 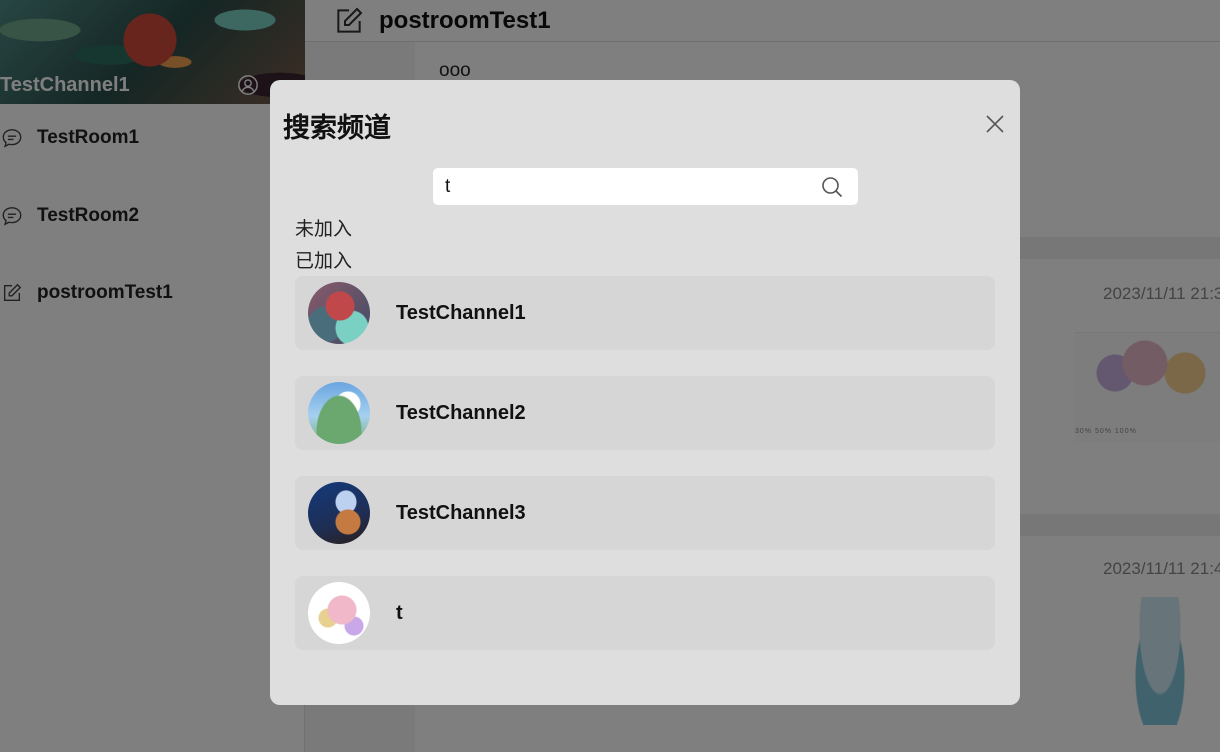 I want to click on search-icon, so click(x=832, y=187).